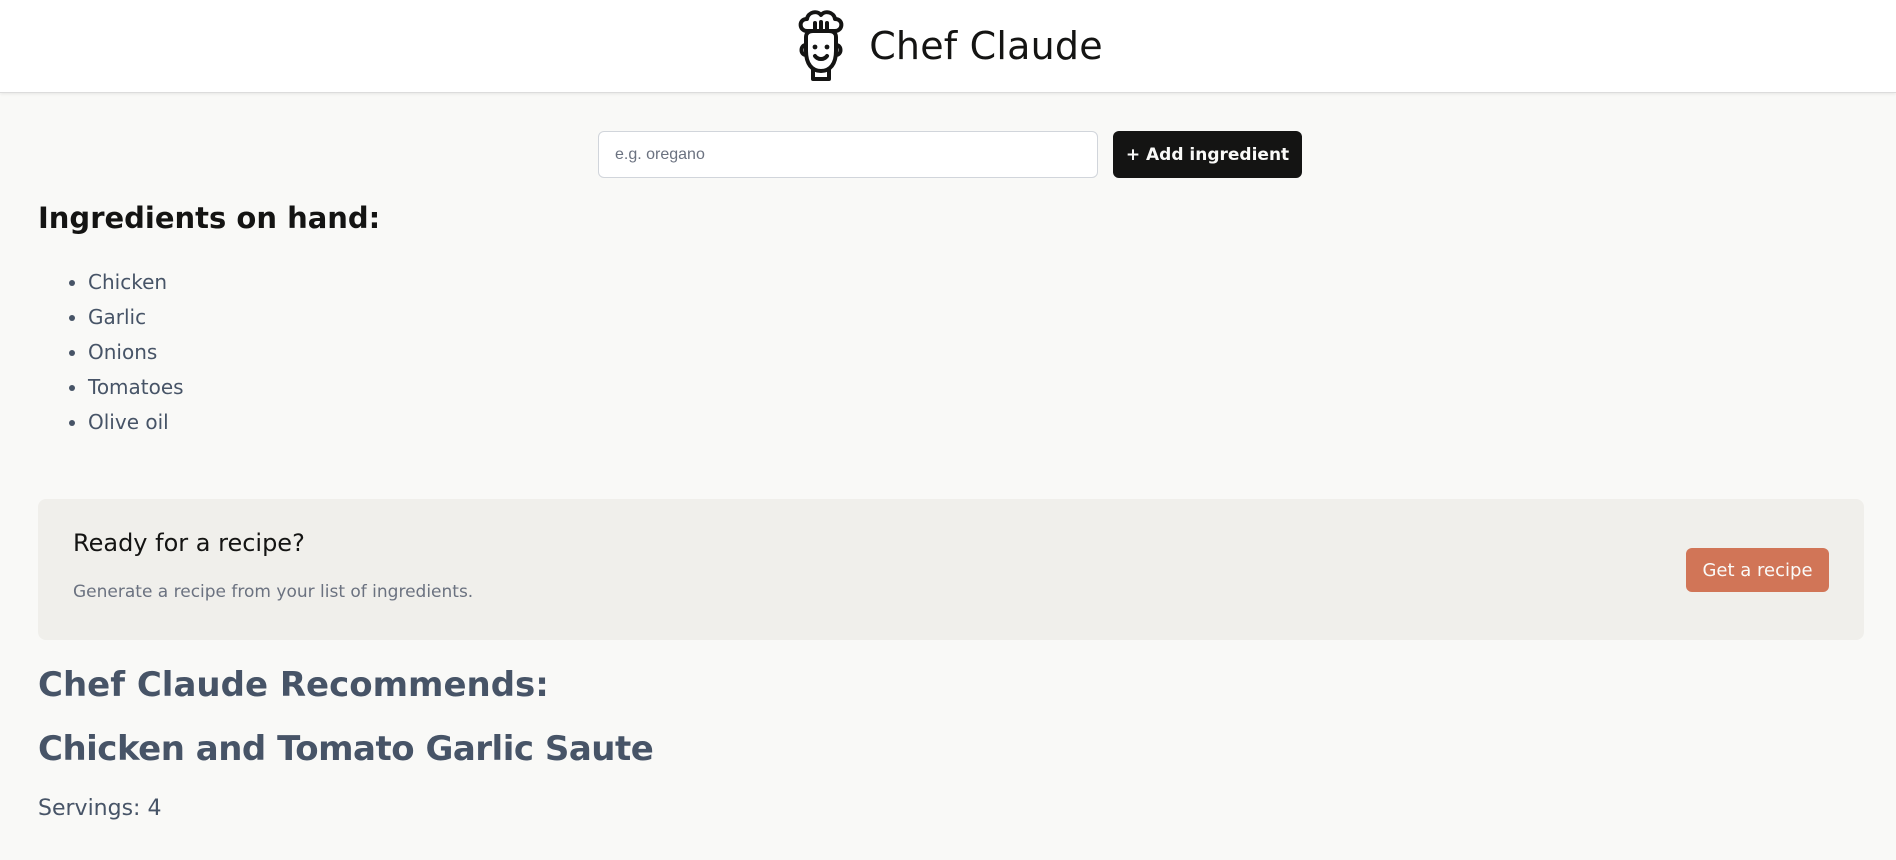 This screenshot has height=860, width=1896. I want to click on recipe-servings: Servings: 4, so click(100, 808).